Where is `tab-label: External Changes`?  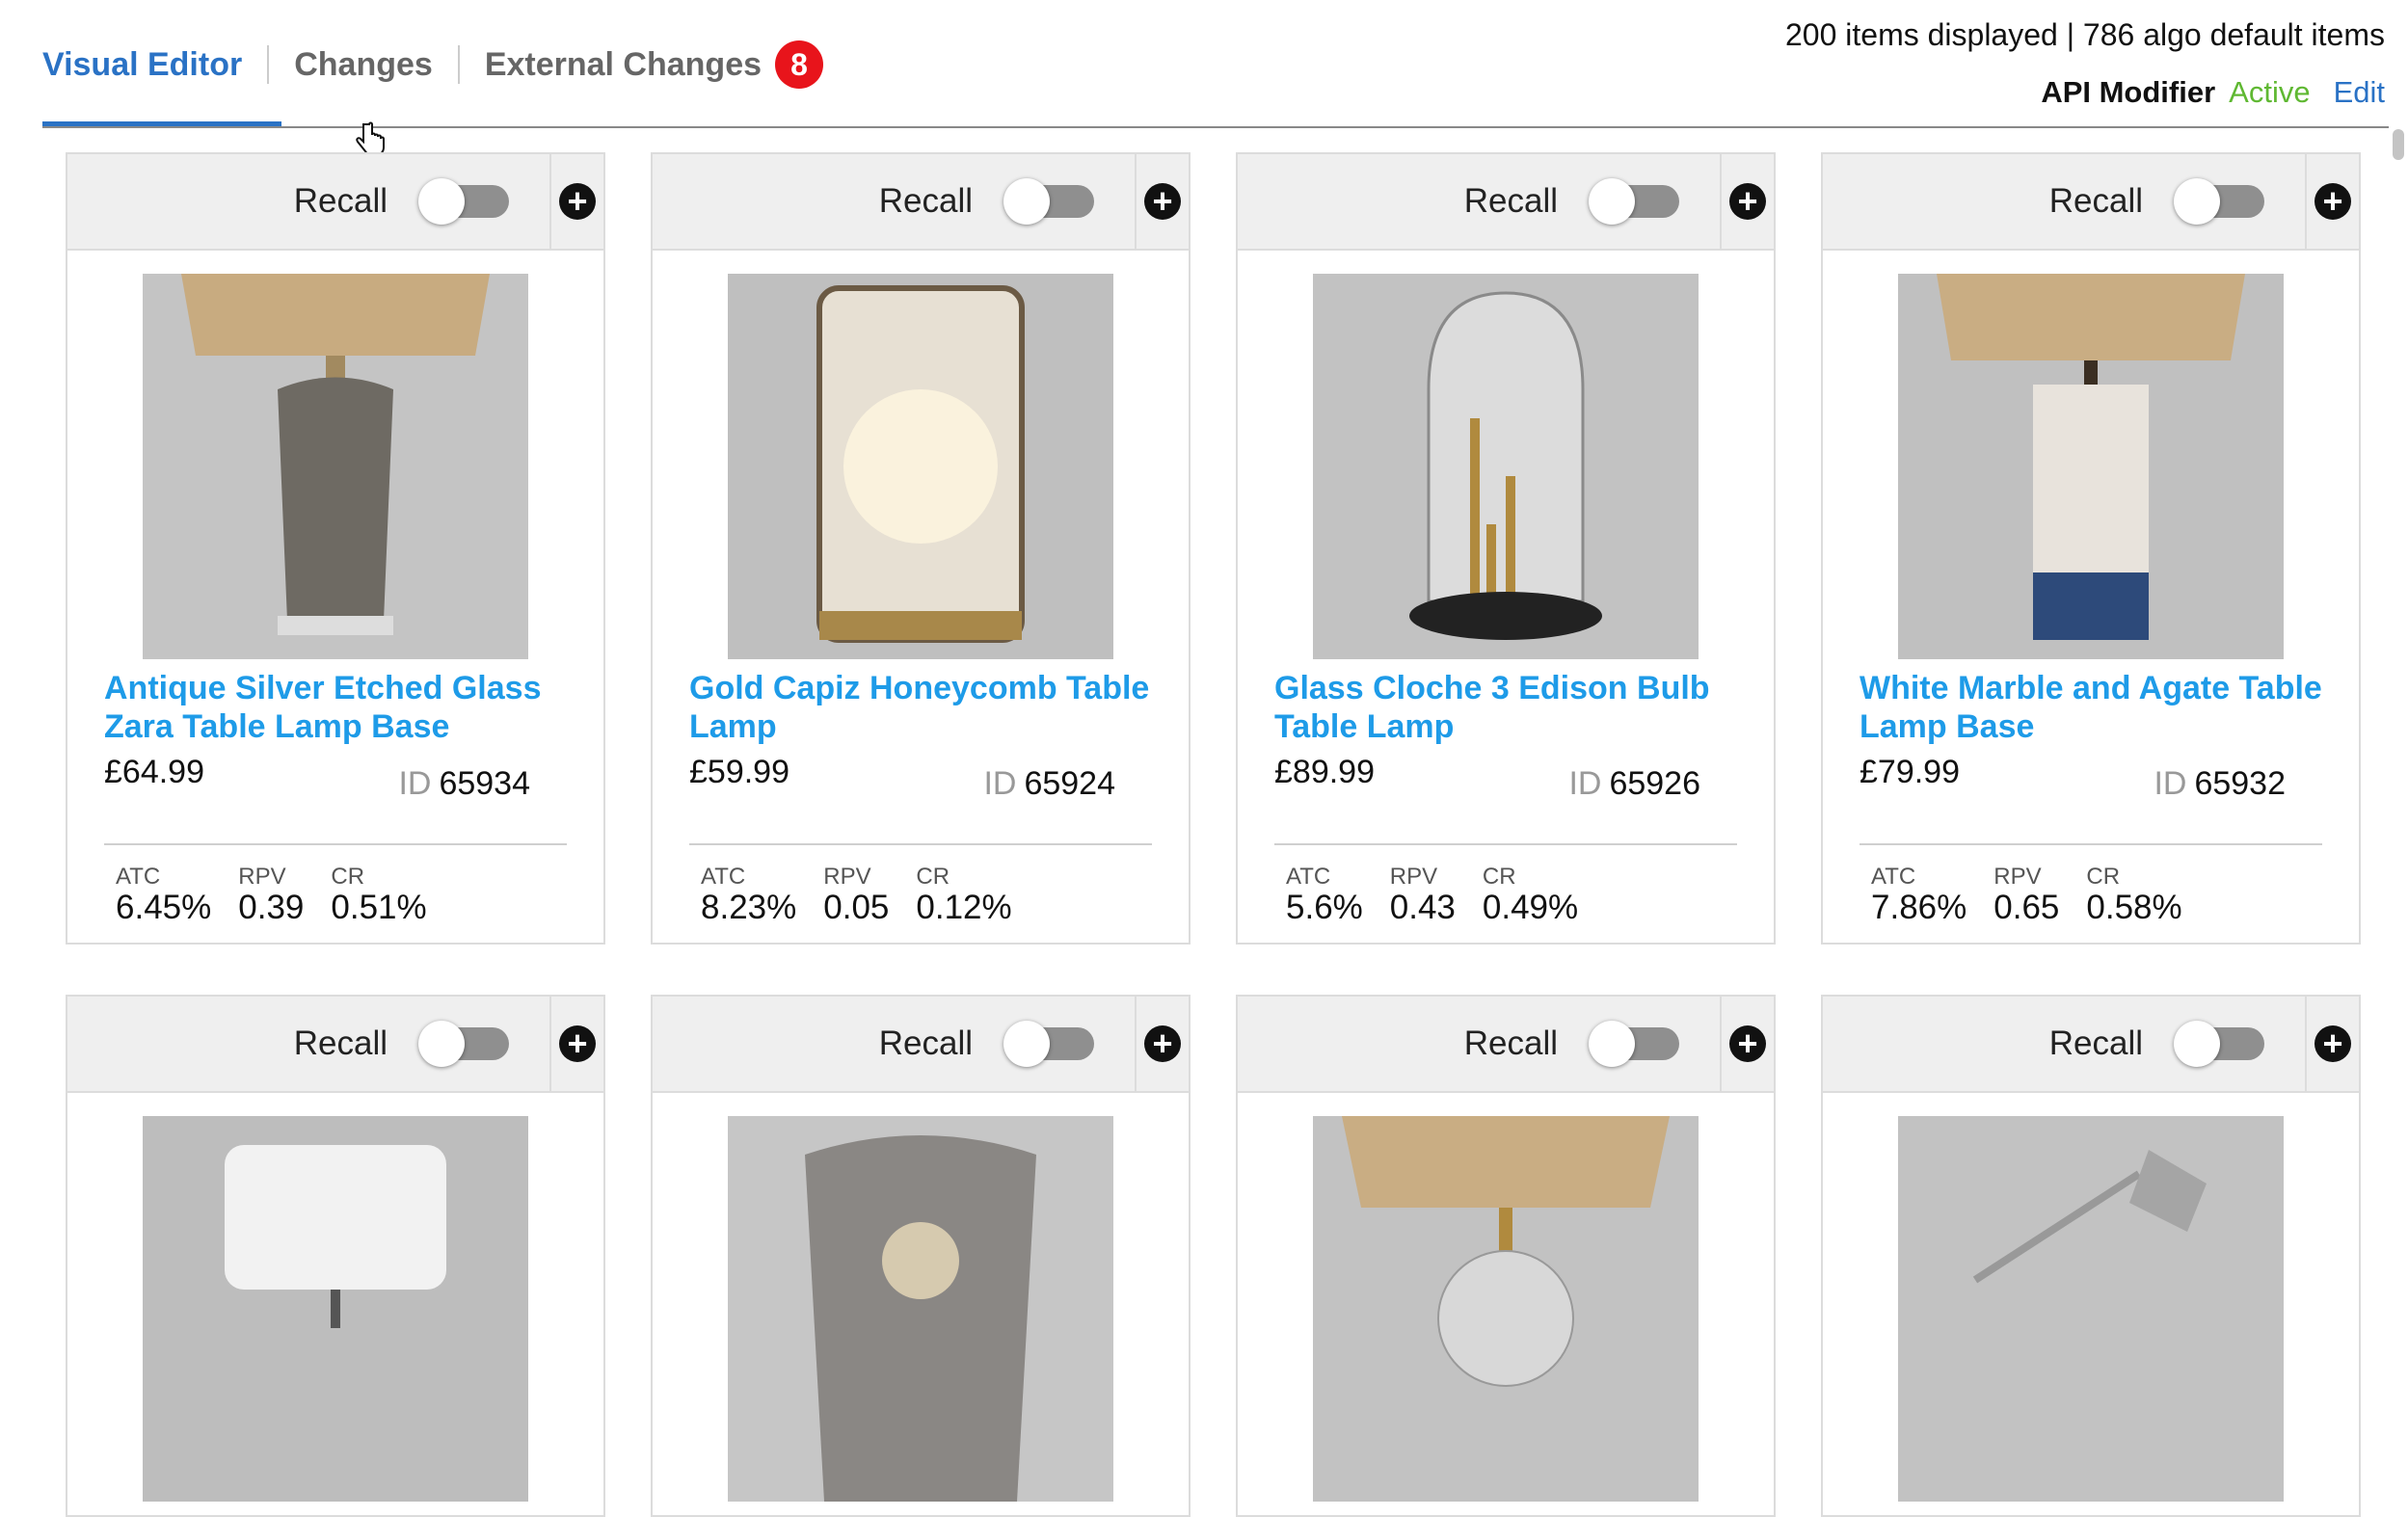
tab-label: External Changes is located at coordinates (623, 64).